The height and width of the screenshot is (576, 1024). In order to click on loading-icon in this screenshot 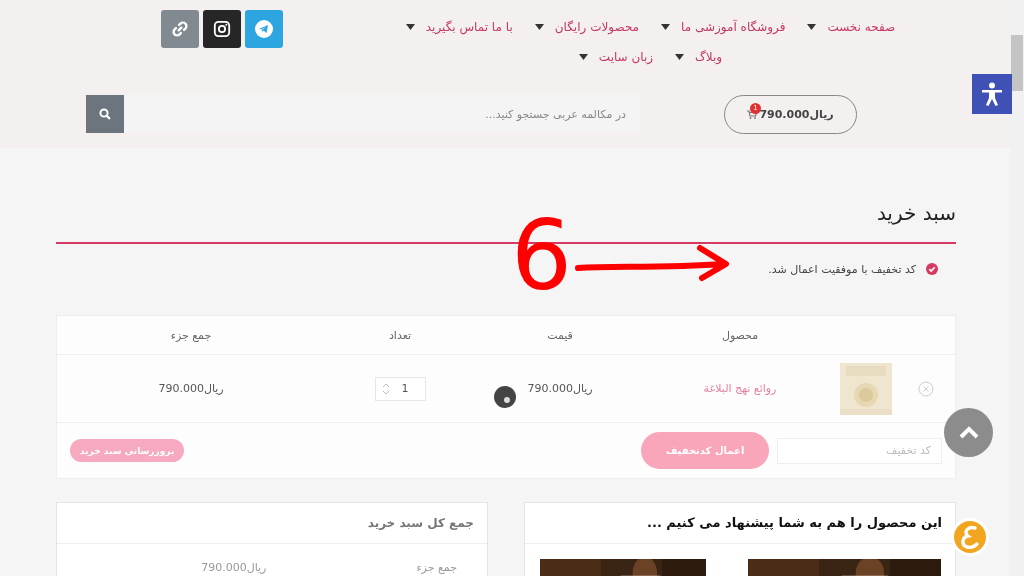, I will do `click(505, 397)`.